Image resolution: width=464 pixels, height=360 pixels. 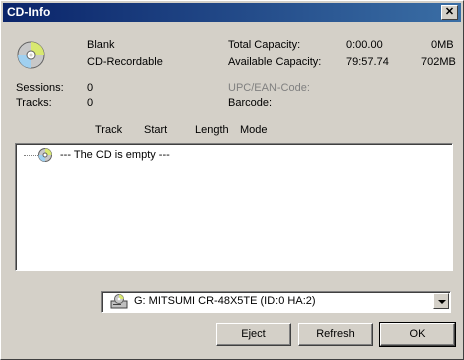 I want to click on close-button: ✕, so click(x=449, y=12).